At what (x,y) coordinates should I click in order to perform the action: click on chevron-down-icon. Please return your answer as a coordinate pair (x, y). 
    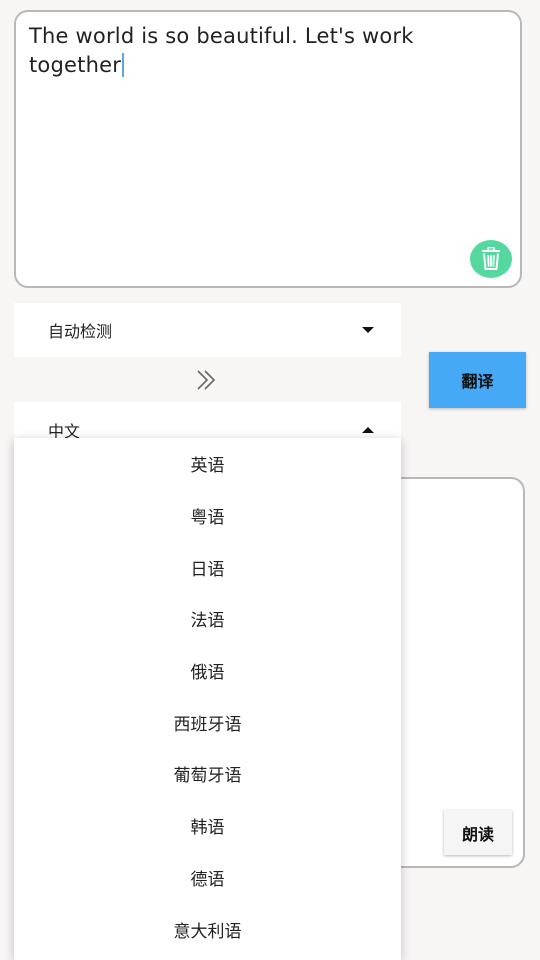
    Looking at the image, I should click on (368, 330).